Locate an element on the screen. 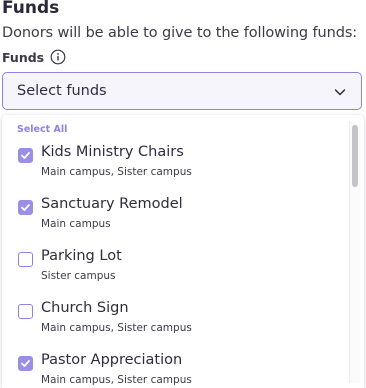 Image resolution: width=366 pixels, height=388 pixels. fund-option: Sanctuary Remodel Main campus is located at coordinates (172, 220).